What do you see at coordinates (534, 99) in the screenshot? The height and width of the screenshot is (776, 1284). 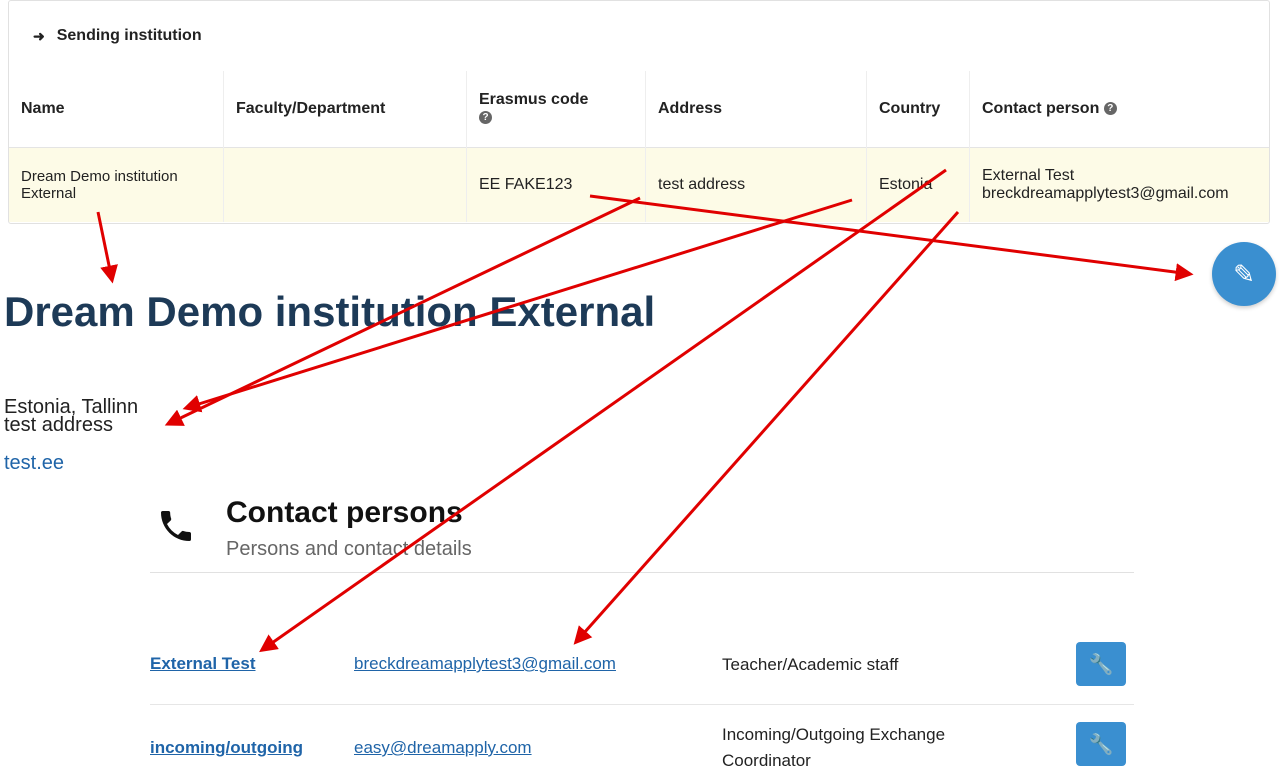 I see `erasmus-code-label: Erasmus code` at bounding box center [534, 99].